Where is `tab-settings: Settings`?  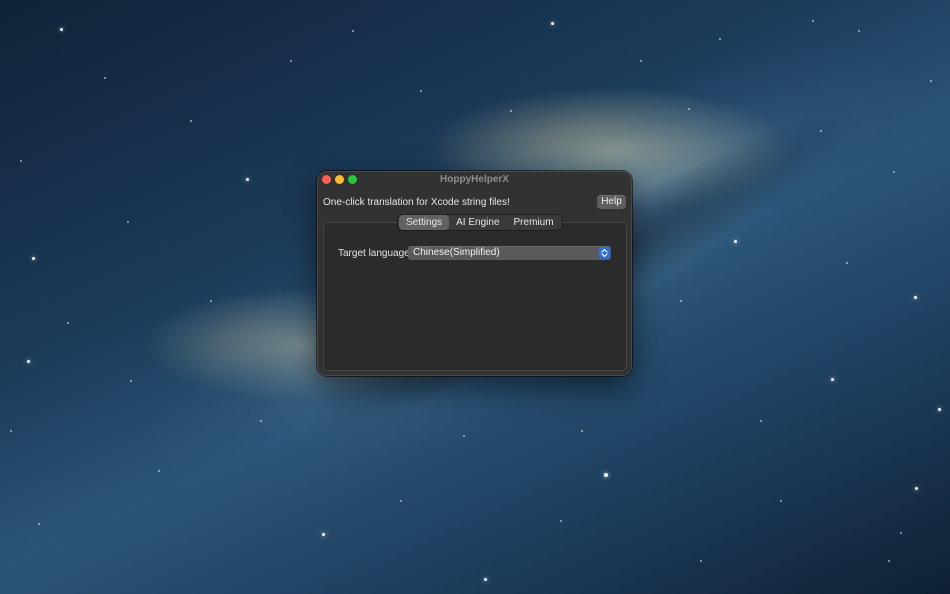 tab-settings: Settings is located at coordinates (424, 222).